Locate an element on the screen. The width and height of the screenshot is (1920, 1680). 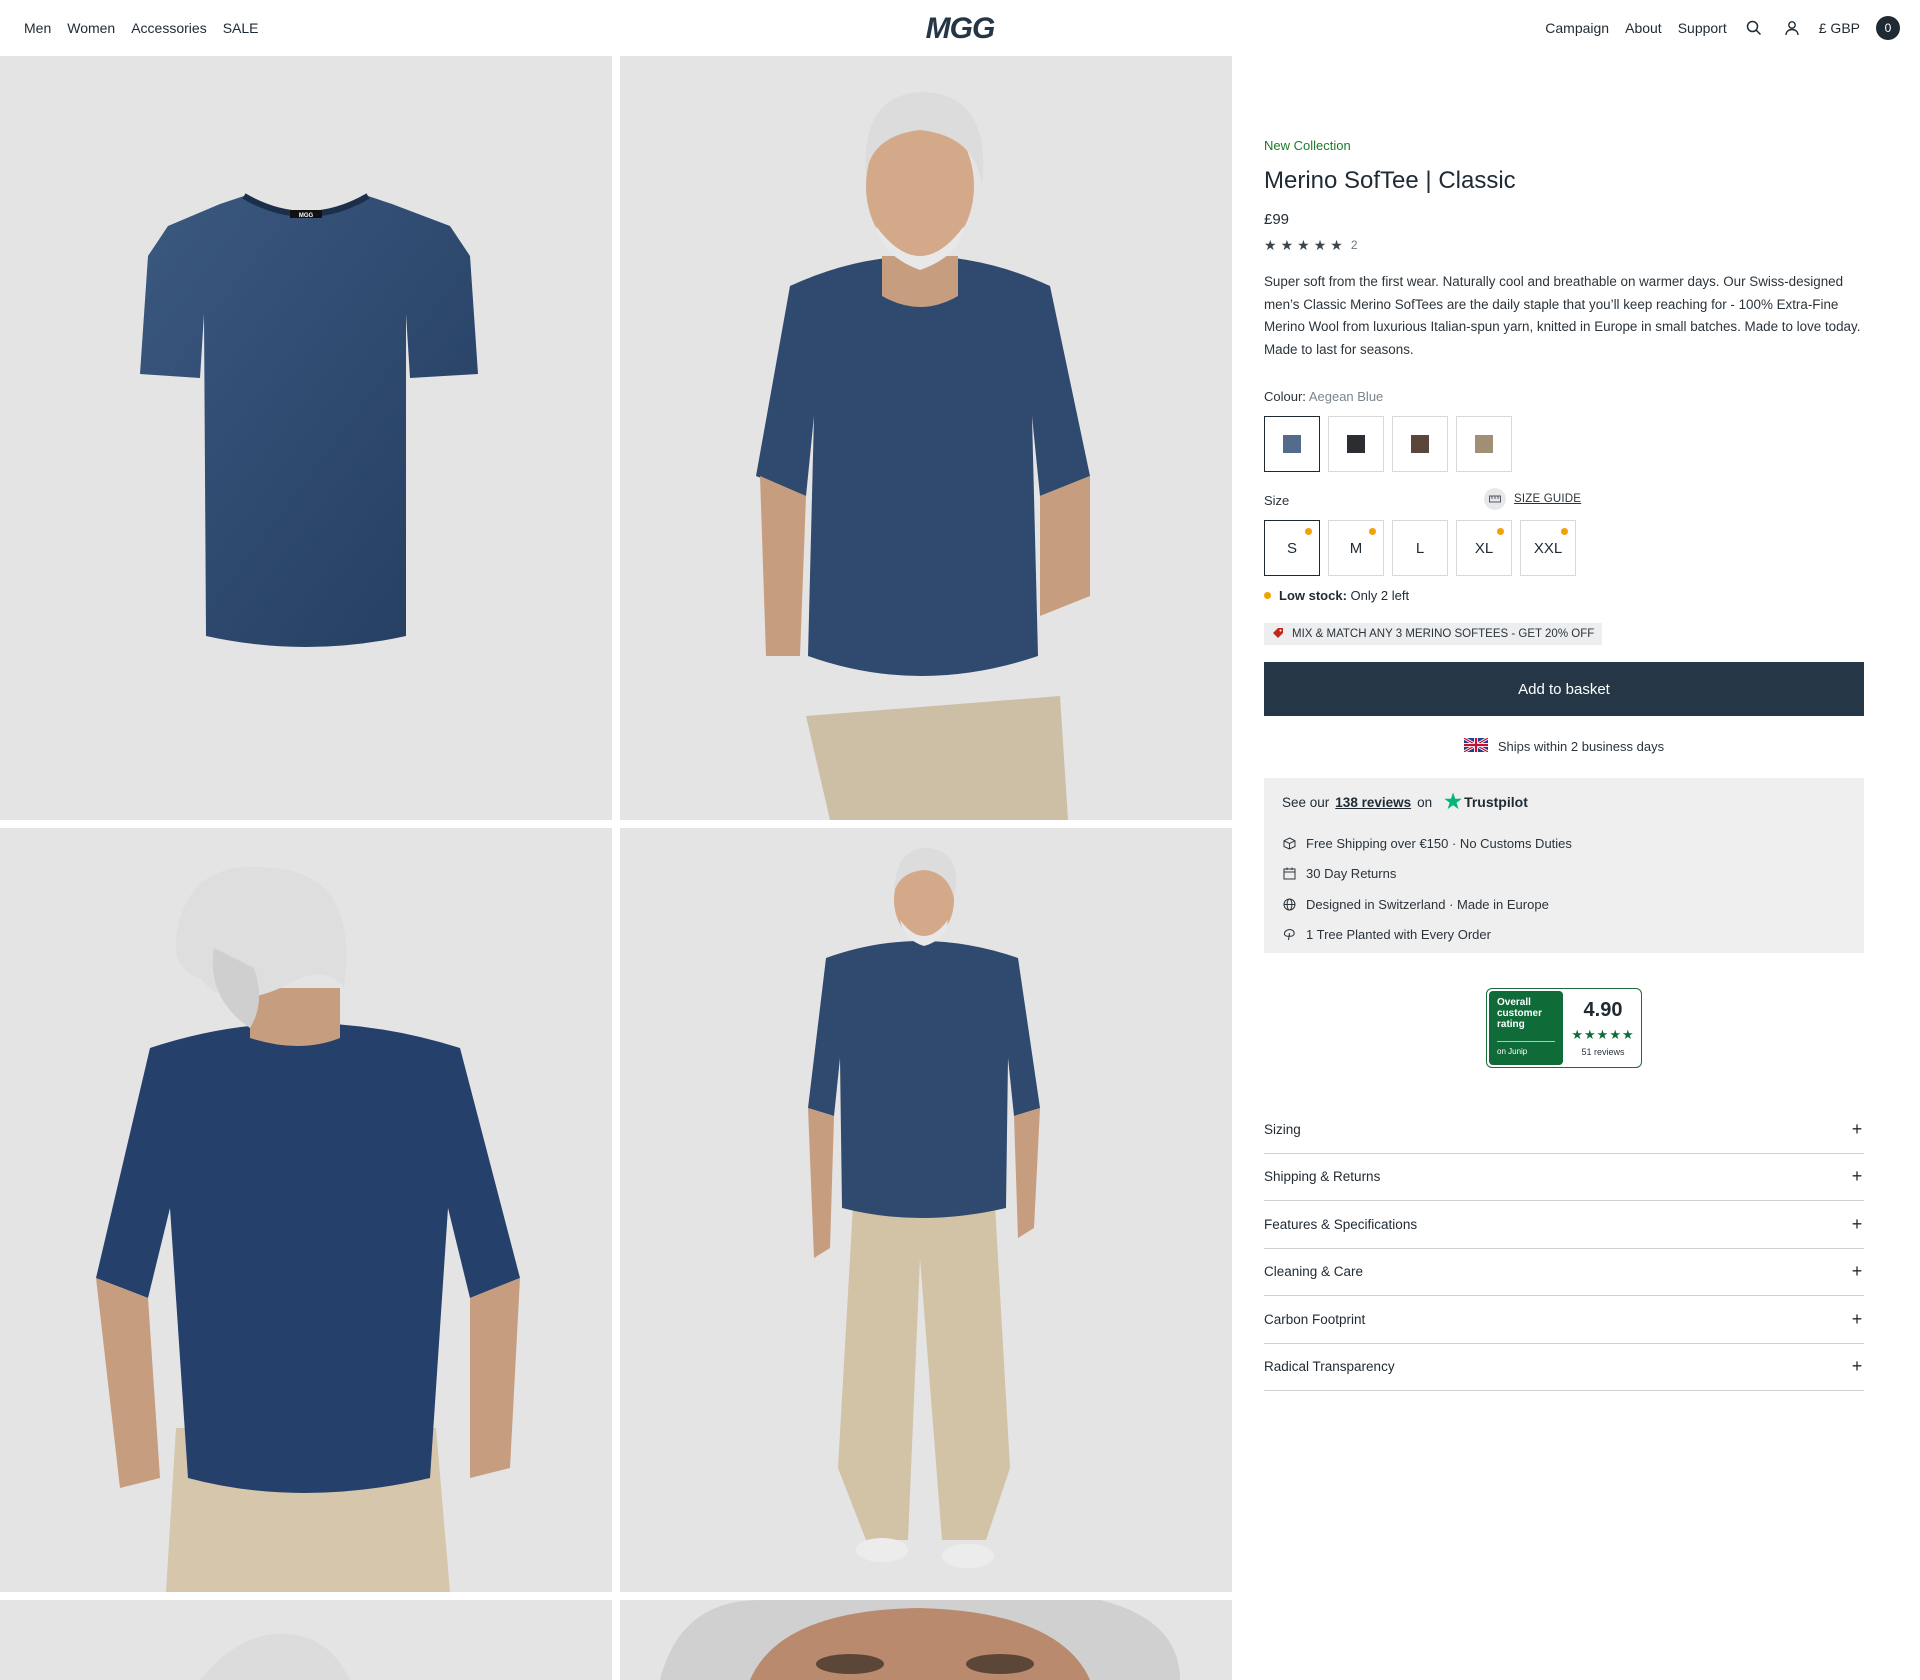
trust-prefix: See our is located at coordinates (1306, 802).